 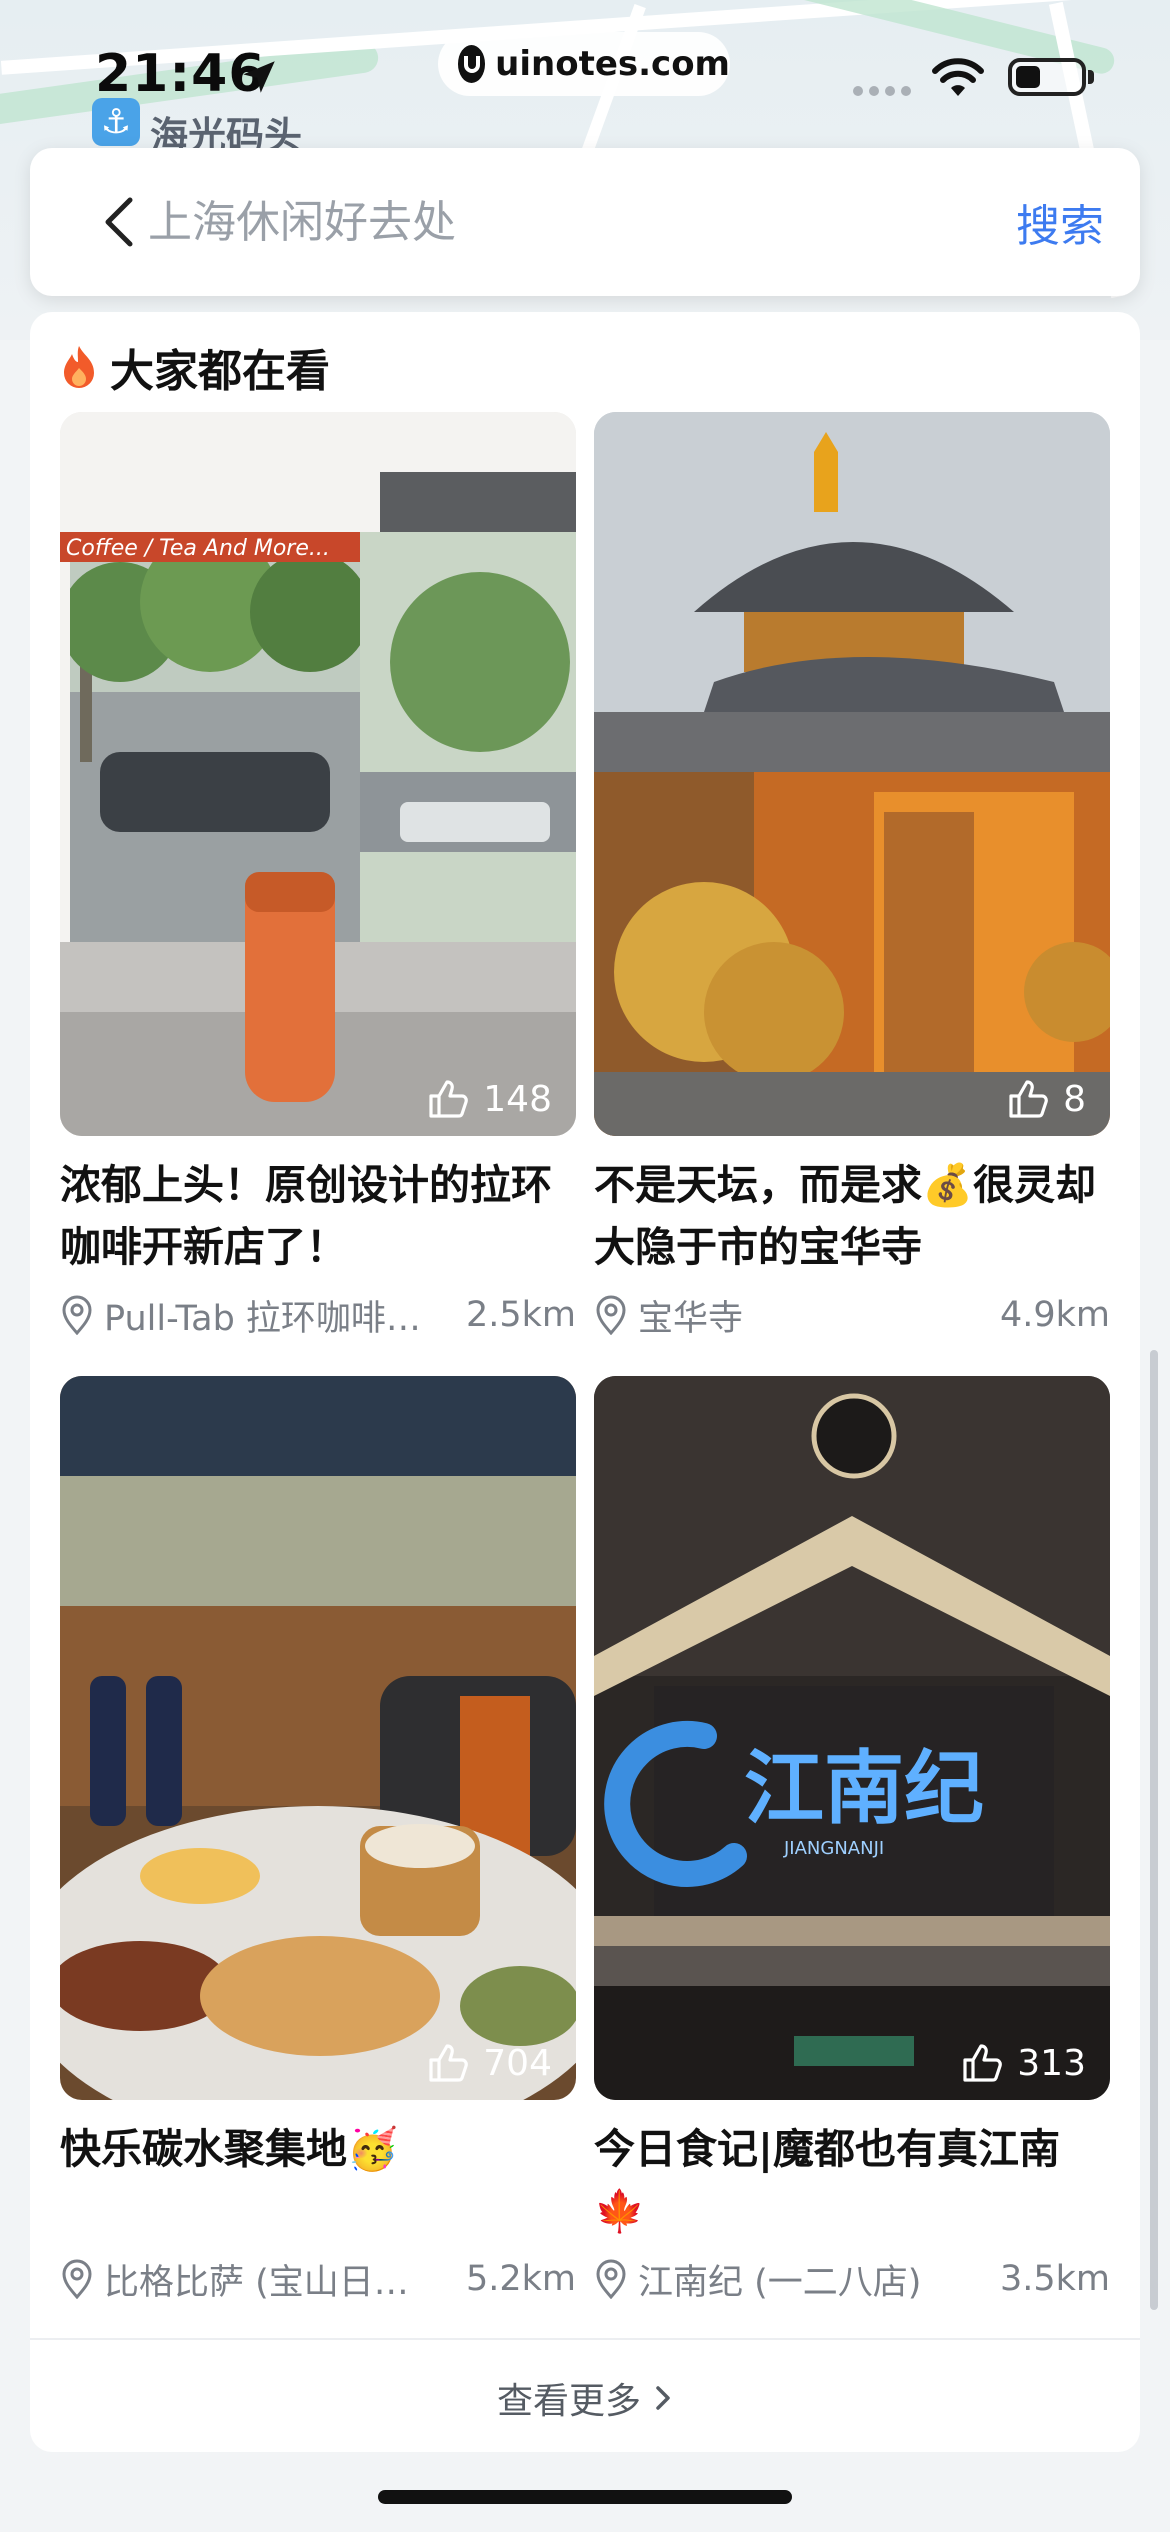 I want to click on like-count: 148, so click(x=489, y=1099).